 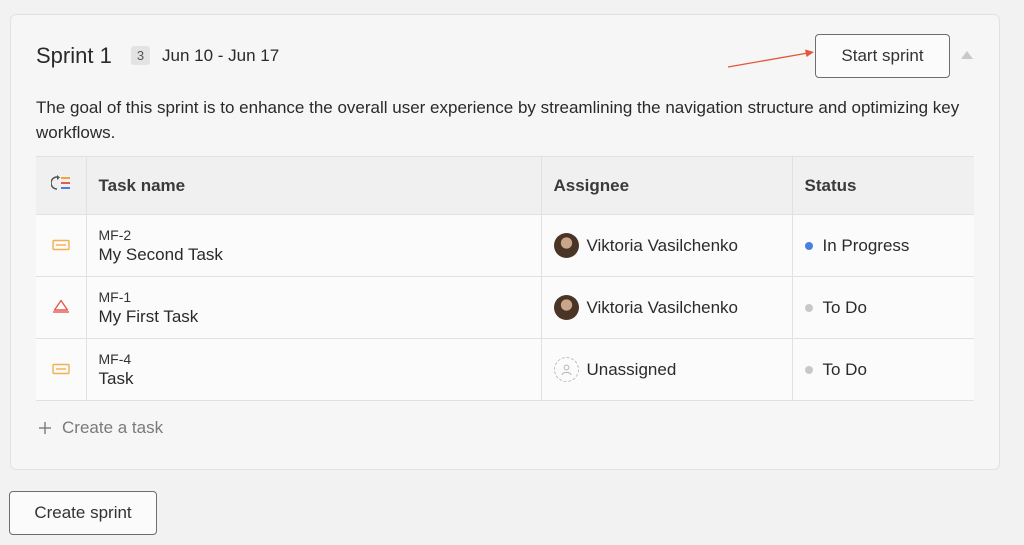 What do you see at coordinates (866, 245) in the screenshot?
I see `status-label: In Progress` at bounding box center [866, 245].